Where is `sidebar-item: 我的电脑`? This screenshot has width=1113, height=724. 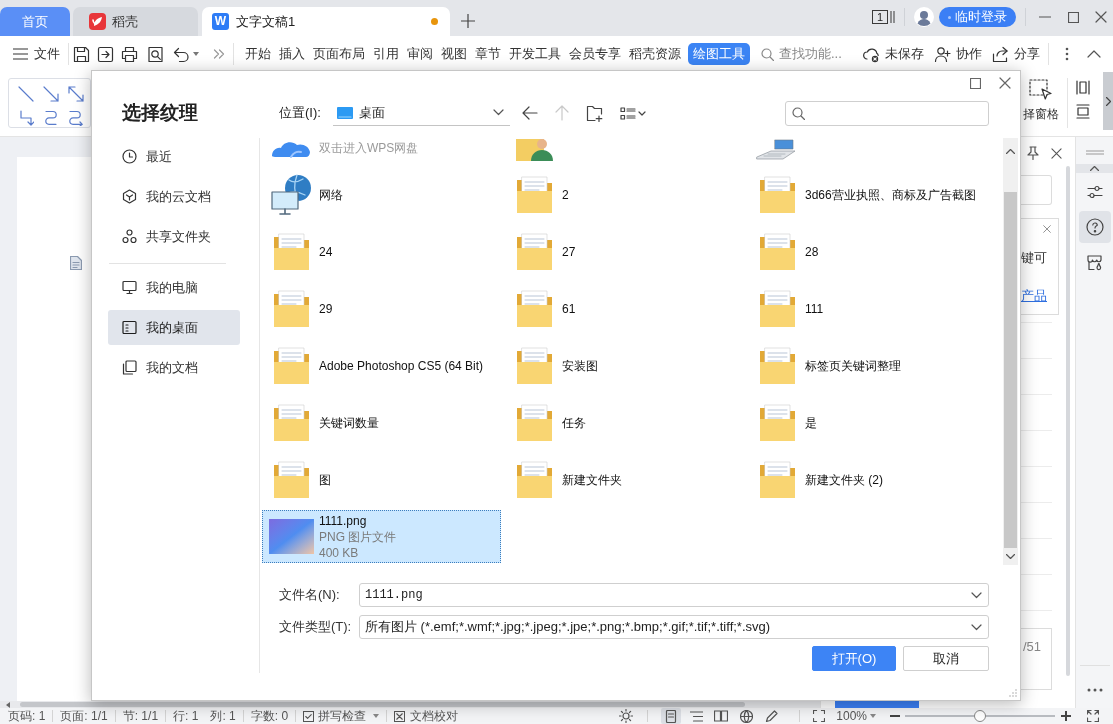
sidebar-item: 我的电脑 is located at coordinates (174, 287).